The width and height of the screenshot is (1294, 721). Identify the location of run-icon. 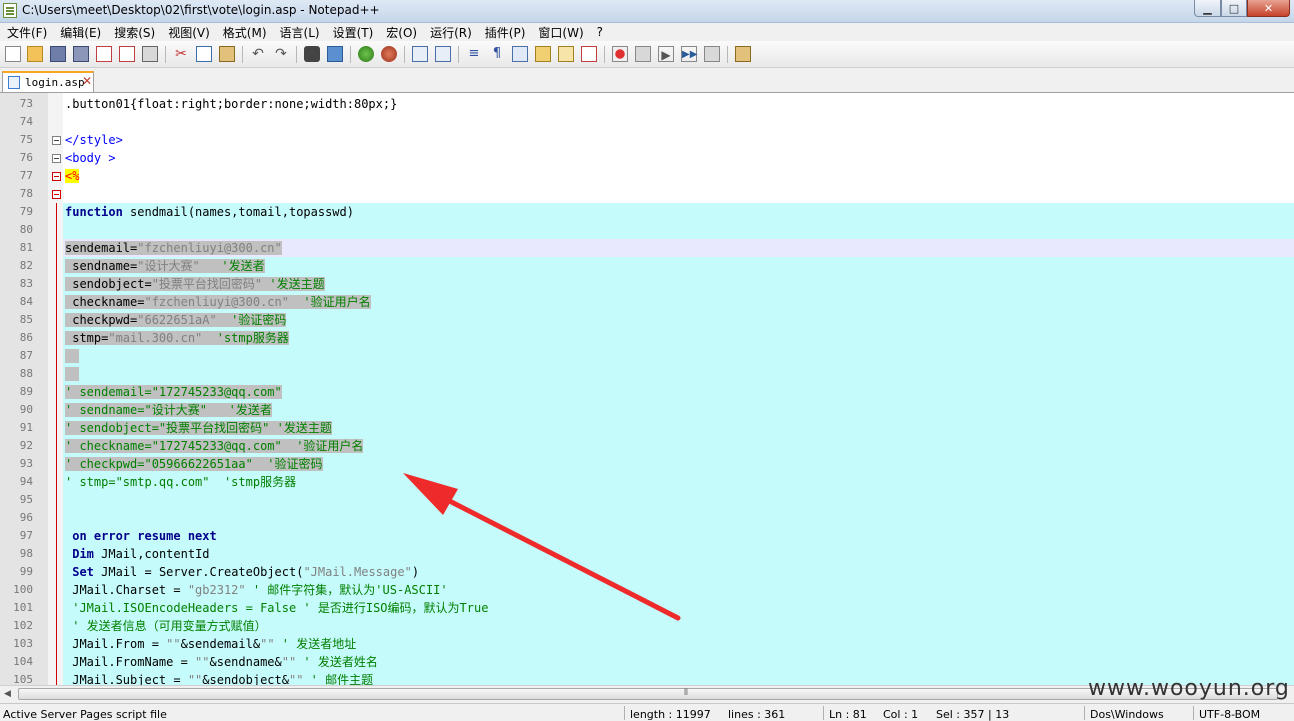
(743, 54).